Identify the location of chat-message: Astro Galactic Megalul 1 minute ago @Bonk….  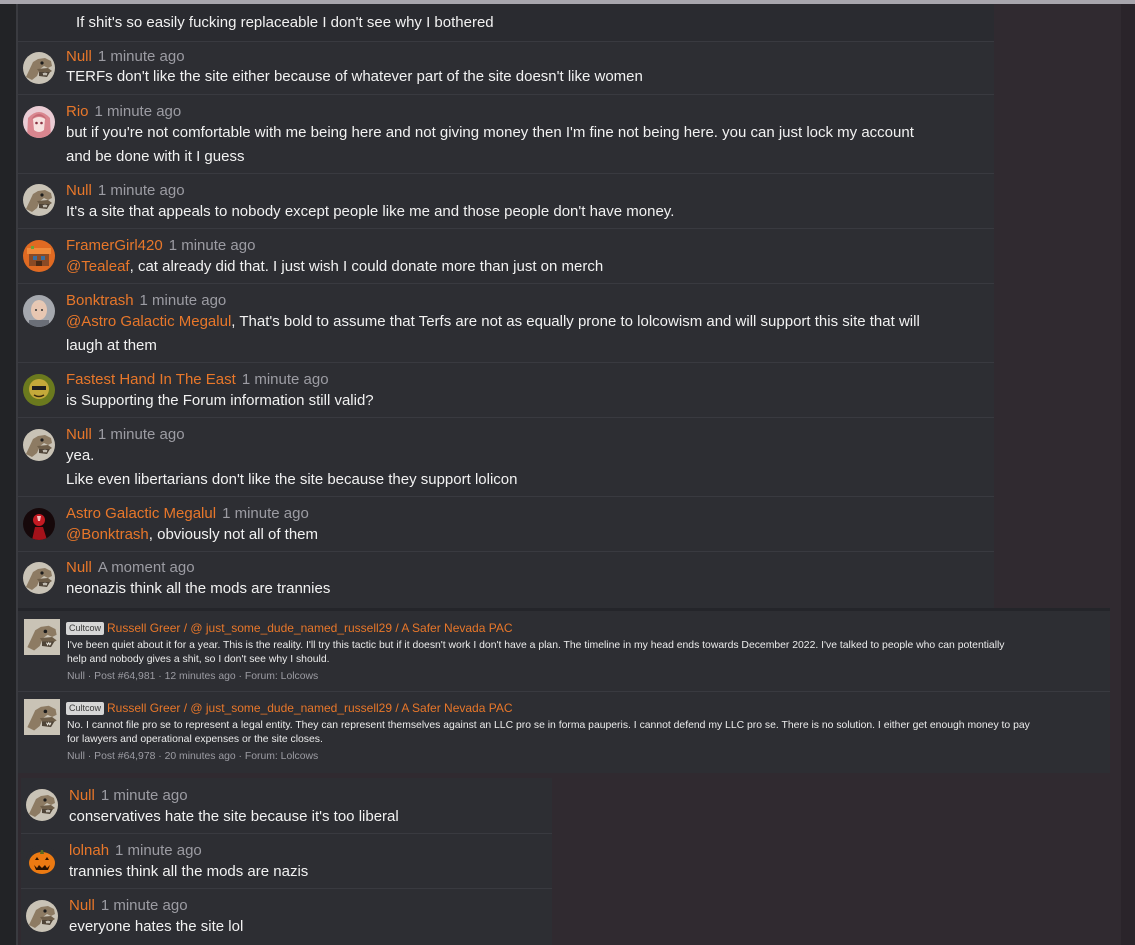
(506, 525).